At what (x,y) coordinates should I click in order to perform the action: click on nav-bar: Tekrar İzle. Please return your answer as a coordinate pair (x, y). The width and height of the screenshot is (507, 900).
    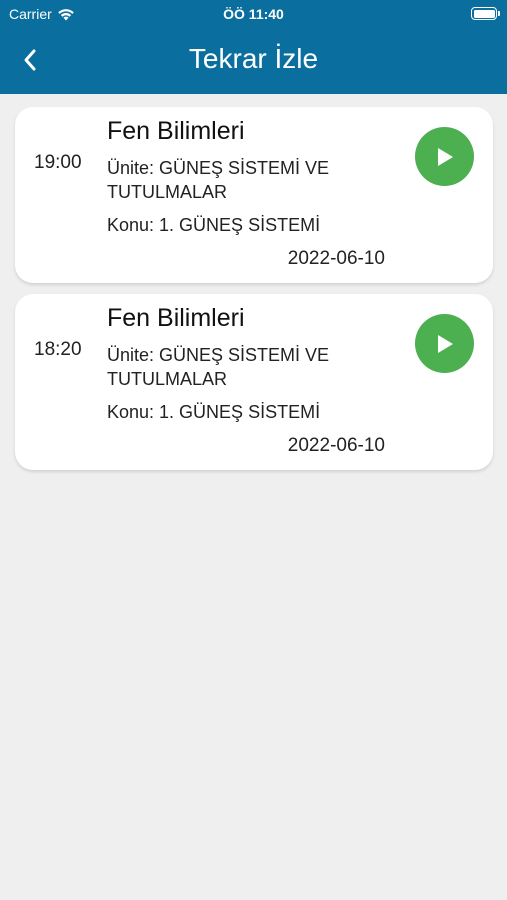
    Looking at the image, I should click on (253, 61).